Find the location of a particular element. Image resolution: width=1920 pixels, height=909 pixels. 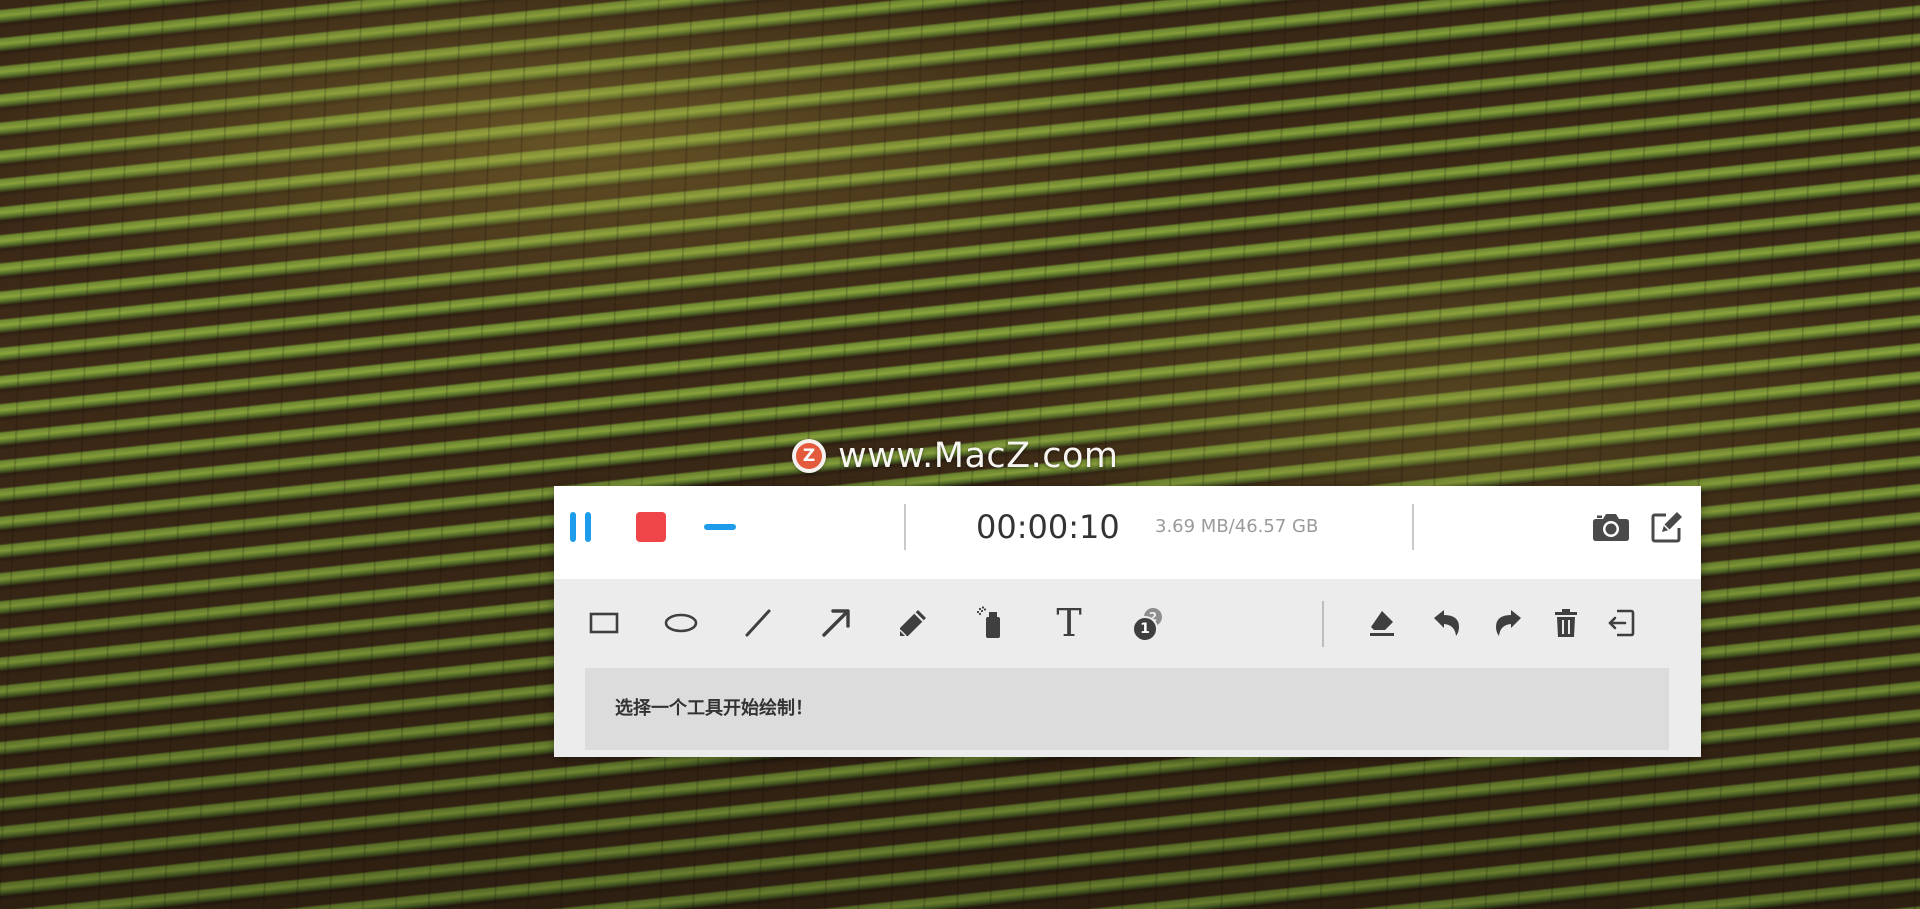

arrow-tool is located at coordinates (836, 623).